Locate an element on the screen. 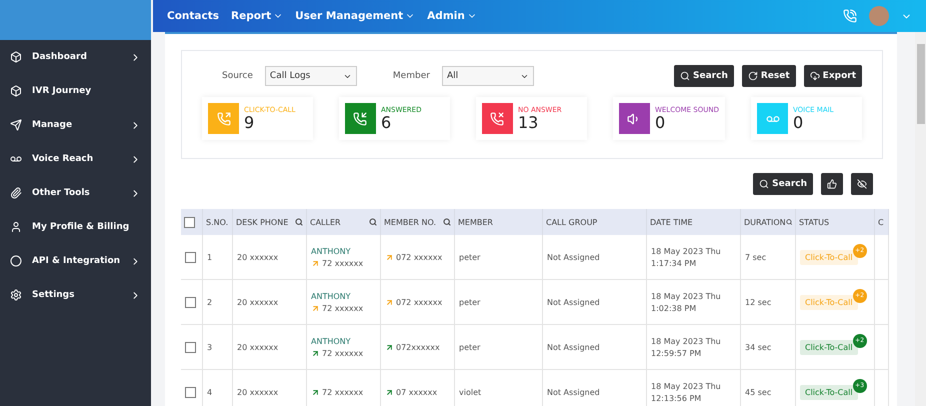 Image resolution: width=926 pixels, height=406 pixels. sidebar-item: Settings is located at coordinates (75, 295).